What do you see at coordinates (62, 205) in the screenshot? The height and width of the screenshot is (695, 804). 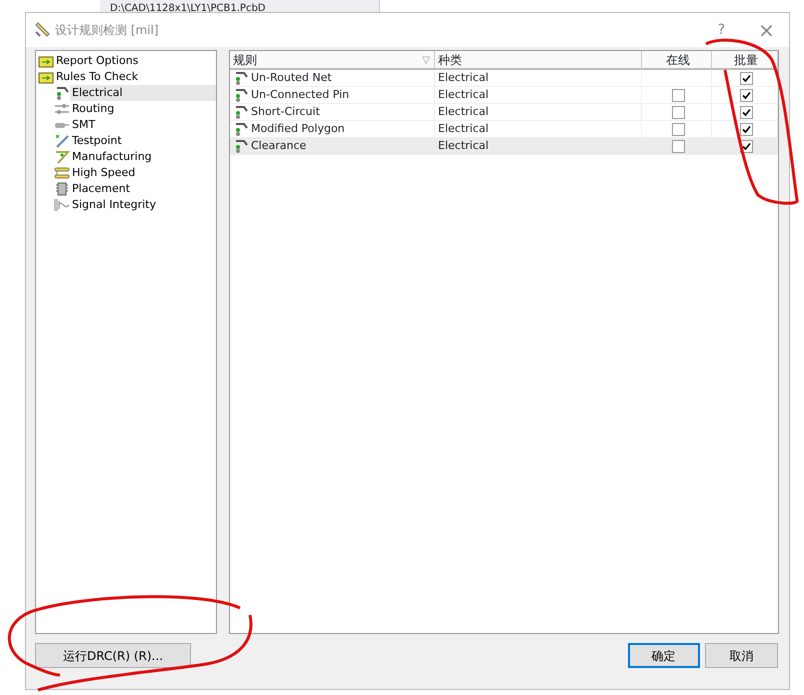 I see `waveform-icon` at bounding box center [62, 205].